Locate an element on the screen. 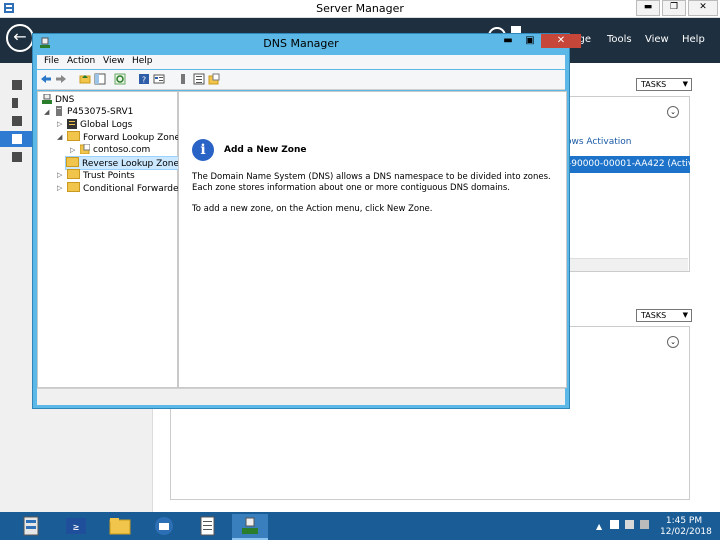 The image size is (720, 540). volume-icon is located at coordinates (644, 524).